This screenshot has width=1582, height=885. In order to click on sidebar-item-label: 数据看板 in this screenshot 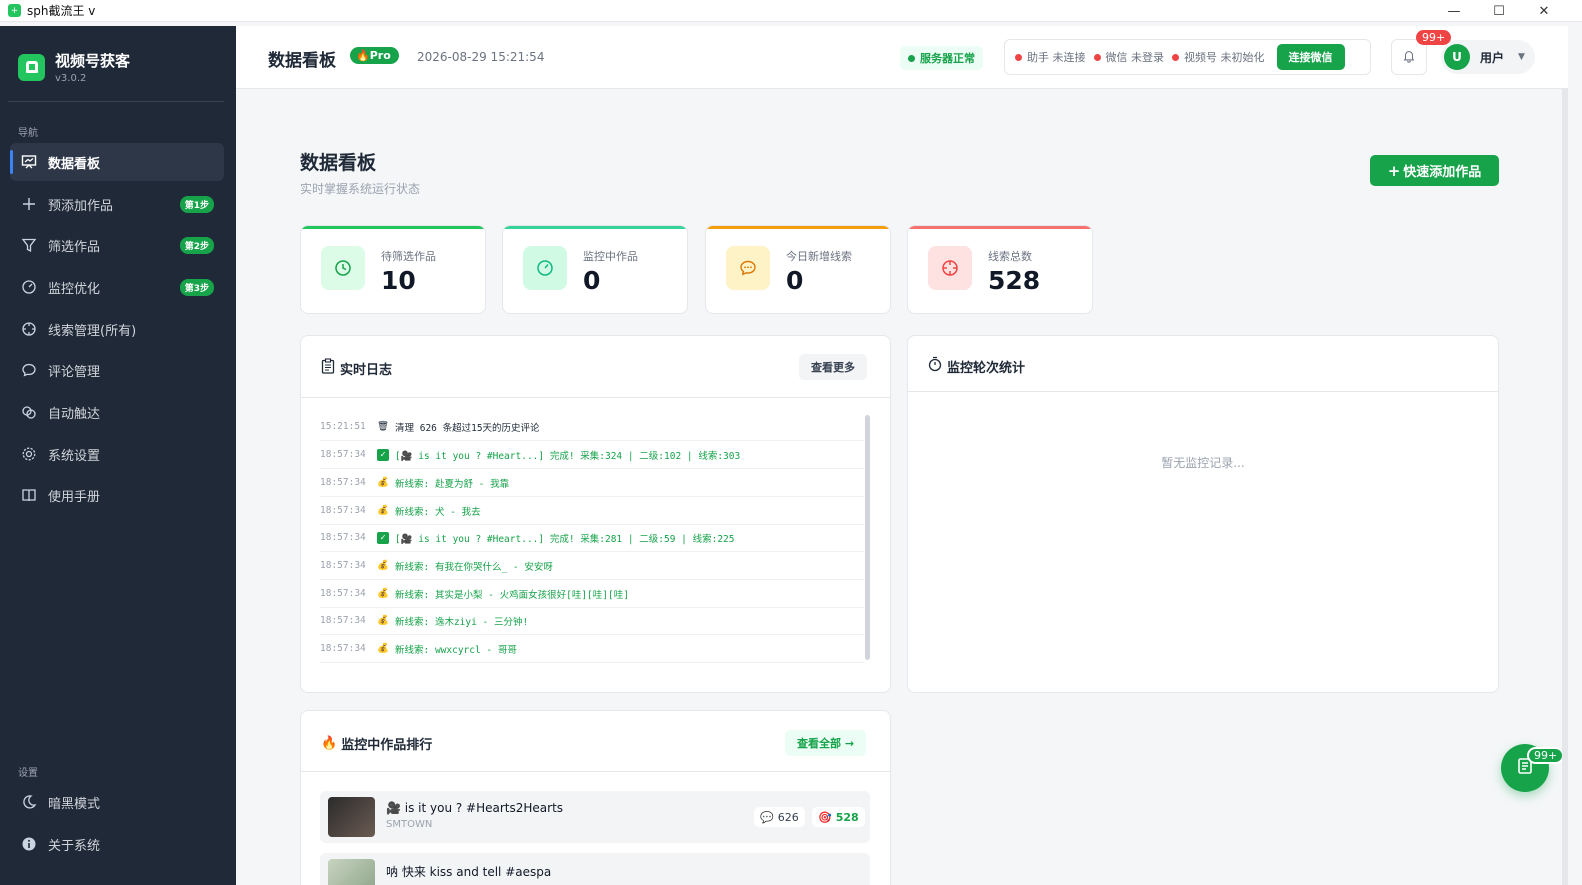, I will do `click(74, 164)`.